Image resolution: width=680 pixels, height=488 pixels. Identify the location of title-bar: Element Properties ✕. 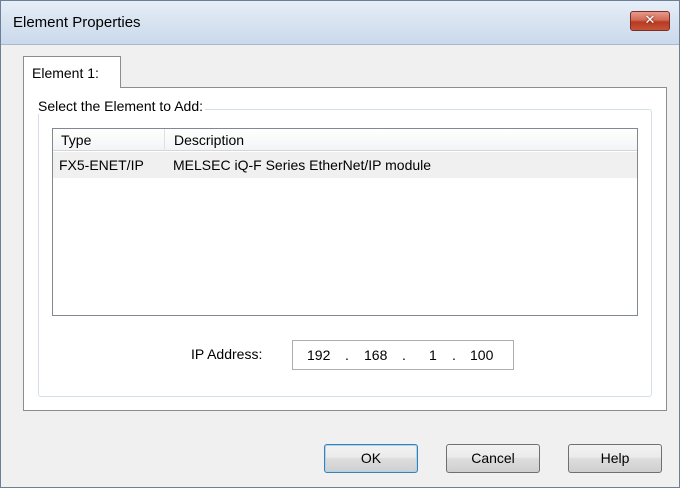
(340, 23).